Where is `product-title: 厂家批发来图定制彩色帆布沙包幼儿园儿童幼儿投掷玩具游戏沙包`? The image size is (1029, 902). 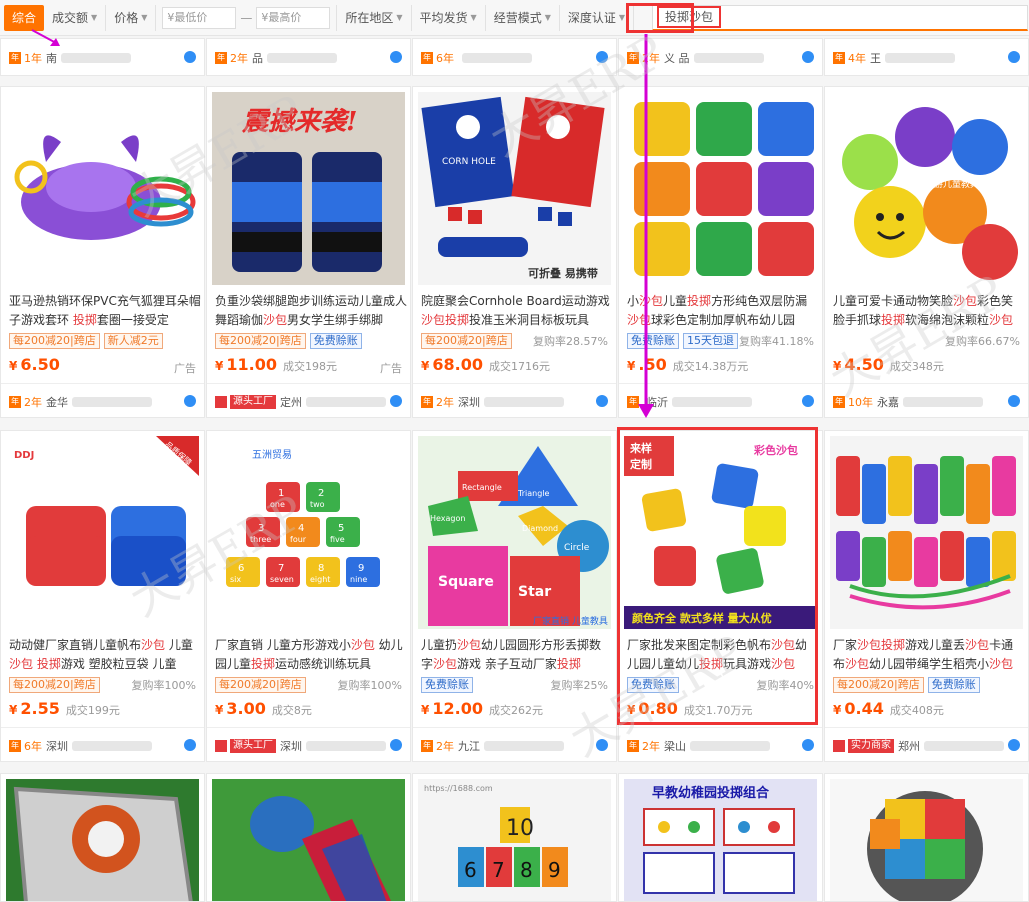 product-title: 厂家批发来图定制彩色帆布沙包幼儿园儿童幼儿投掷玩具游戏沙包 is located at coordinates (723, 655).